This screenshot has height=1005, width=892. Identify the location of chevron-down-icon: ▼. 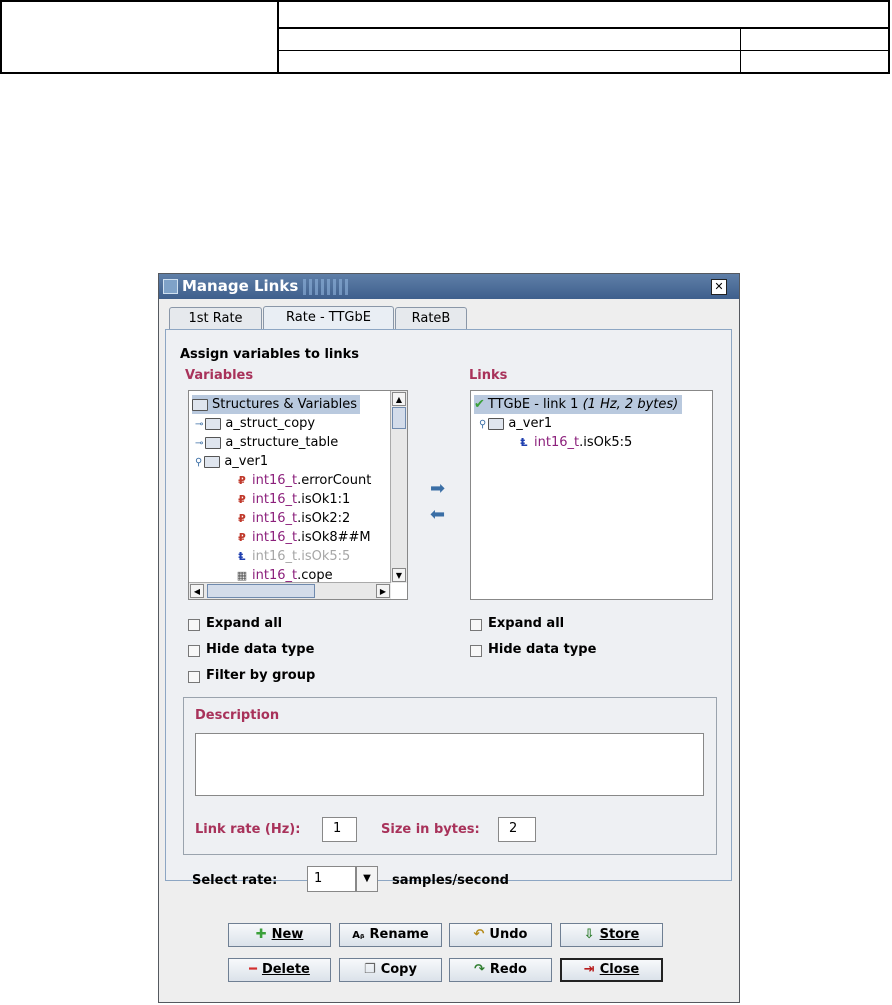
(367, 879).